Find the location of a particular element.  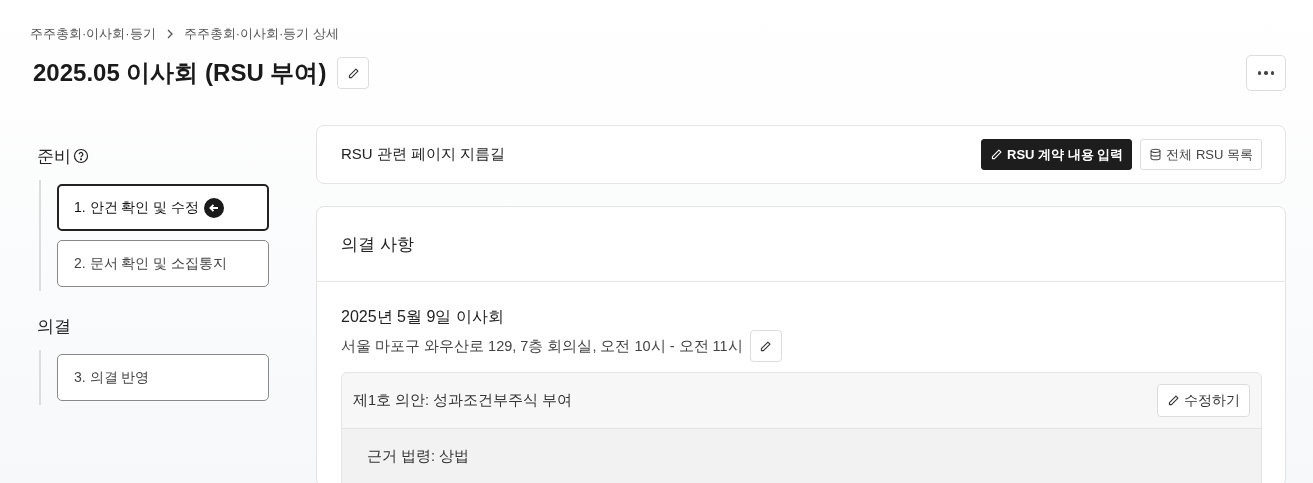

agenda-title: 제1호 의안: 성과조건부주식 부여 is located at coordinates (463, 400).